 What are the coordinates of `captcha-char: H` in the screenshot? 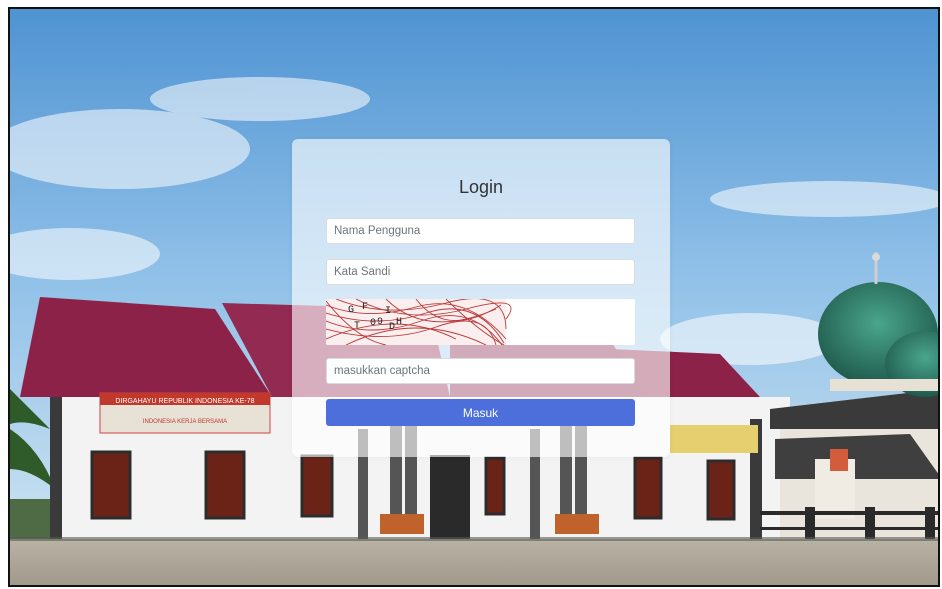 It's located at (399, 322).